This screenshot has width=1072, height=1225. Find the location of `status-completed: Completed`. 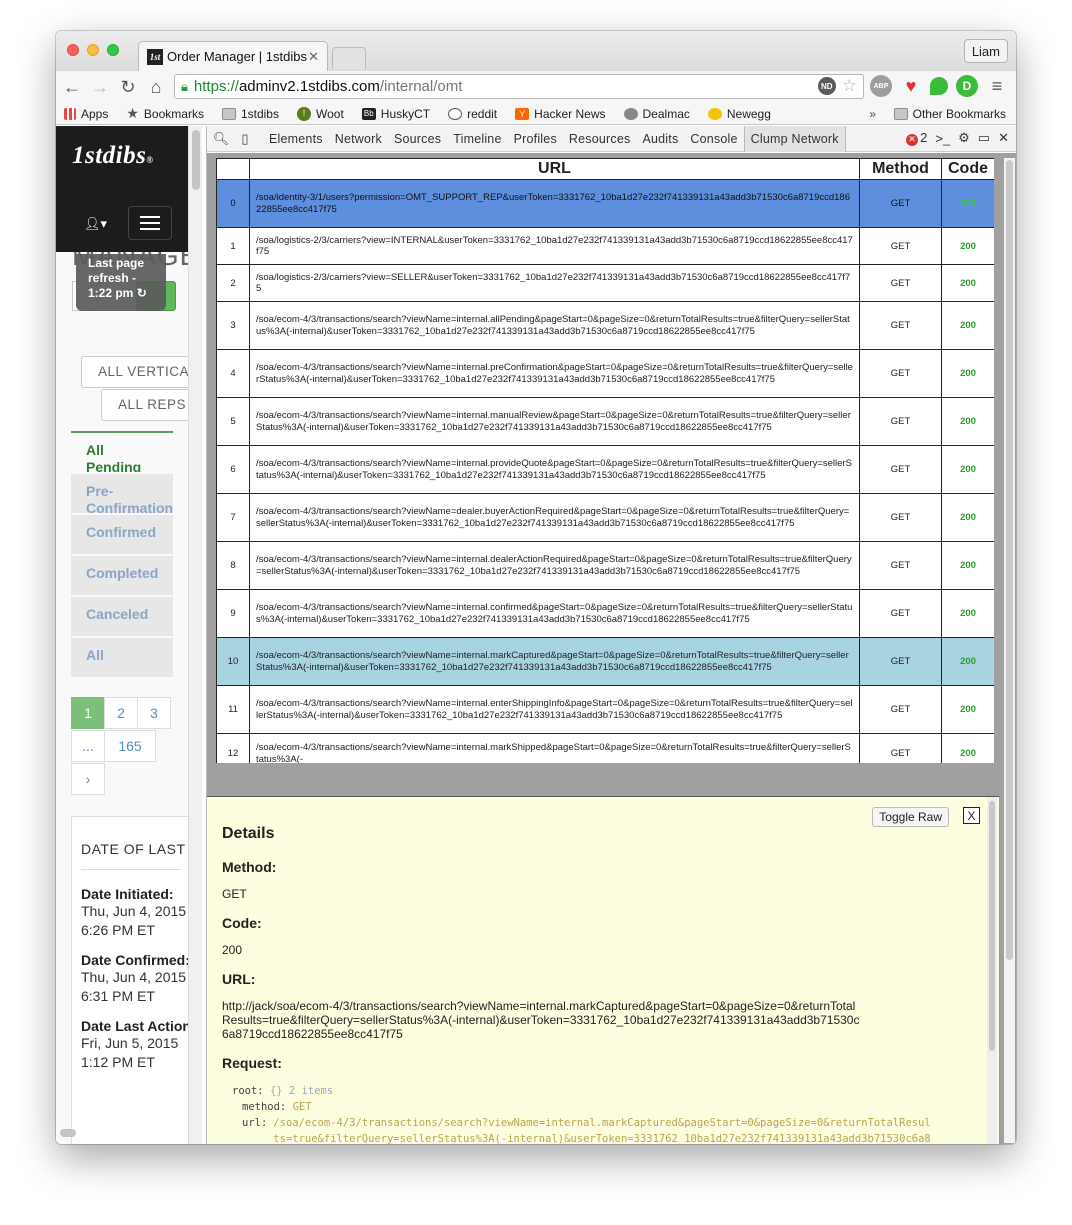

status-completed: Completed is located at coordinates (122, 575).